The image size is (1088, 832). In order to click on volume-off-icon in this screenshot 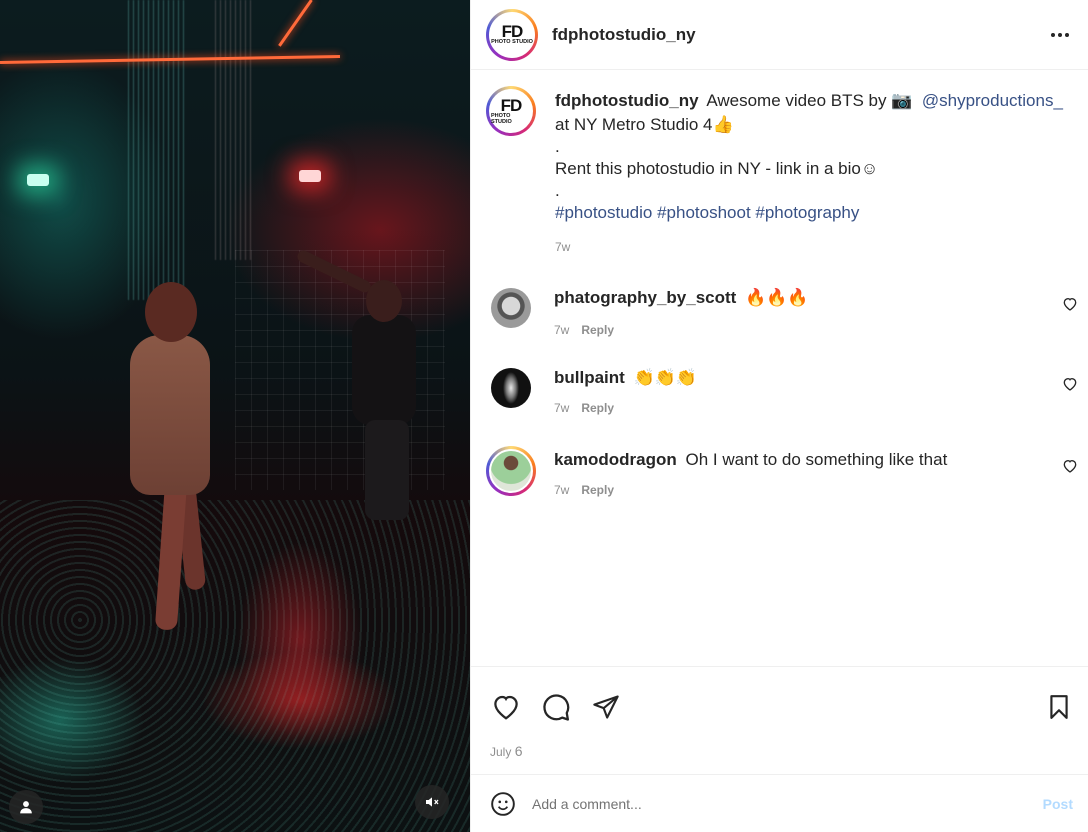, I will do `click(432, 802)`.